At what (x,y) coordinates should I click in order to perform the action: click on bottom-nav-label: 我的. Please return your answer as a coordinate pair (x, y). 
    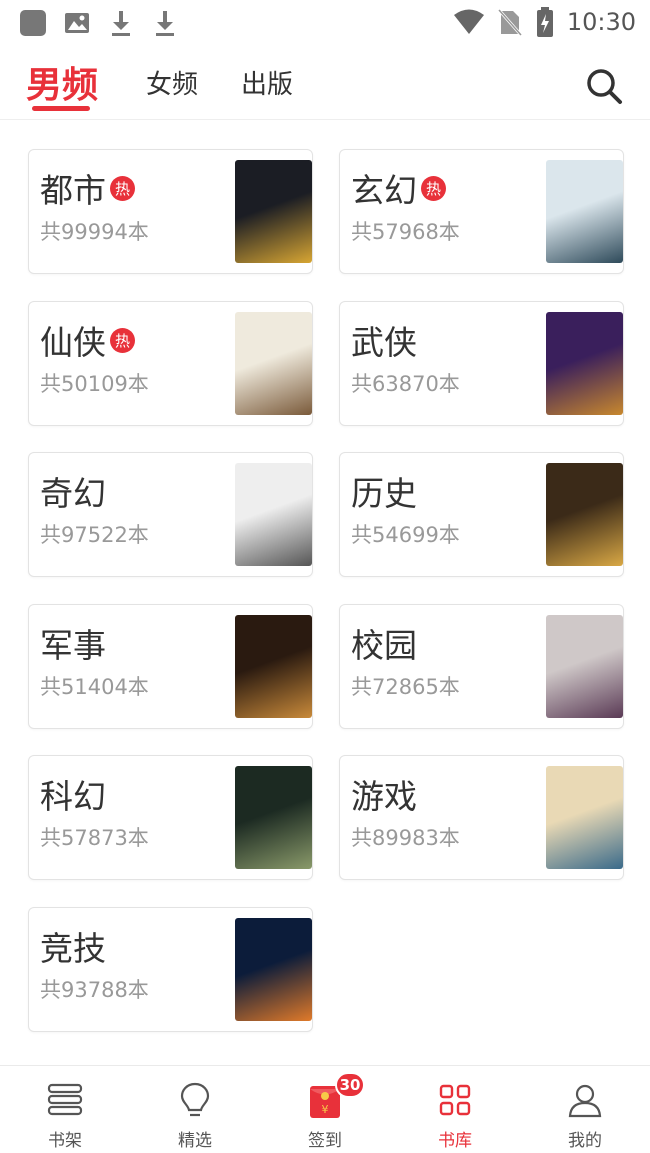
    Looking at the image, I should click on (585, 1141).